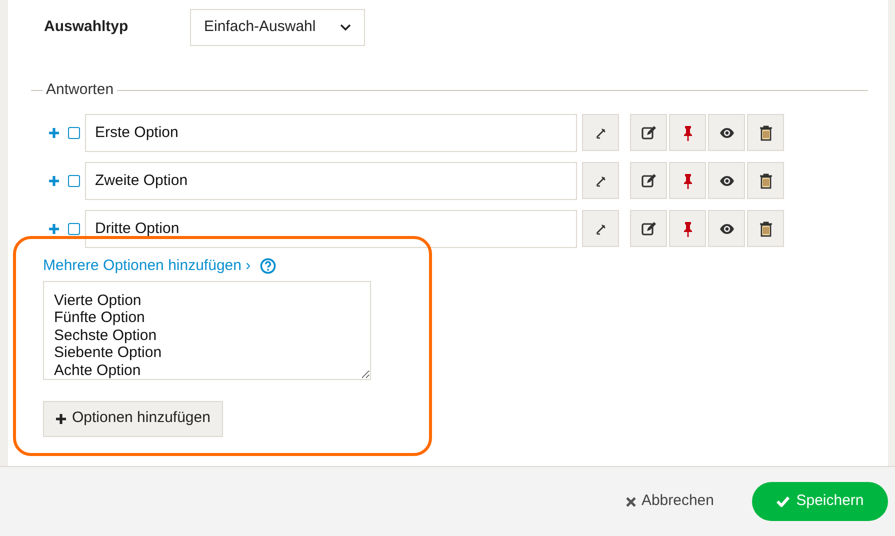 This screenshot has width=895, height=536. I want to click on add-options-button: Optionen hinzufügen, so click(133, 418).